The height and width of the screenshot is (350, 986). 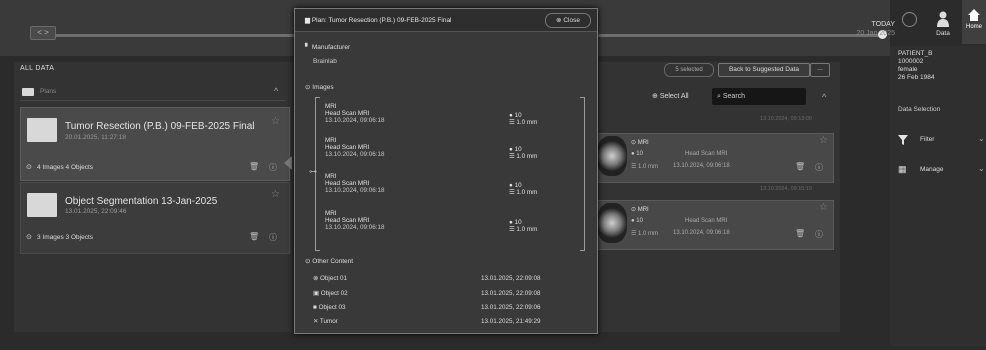 What do you see at coordinates (328, 47) in the screenshot?
I see `manufacturer-heading: ▘ Manufacturer` at bounding box center [328, 47].